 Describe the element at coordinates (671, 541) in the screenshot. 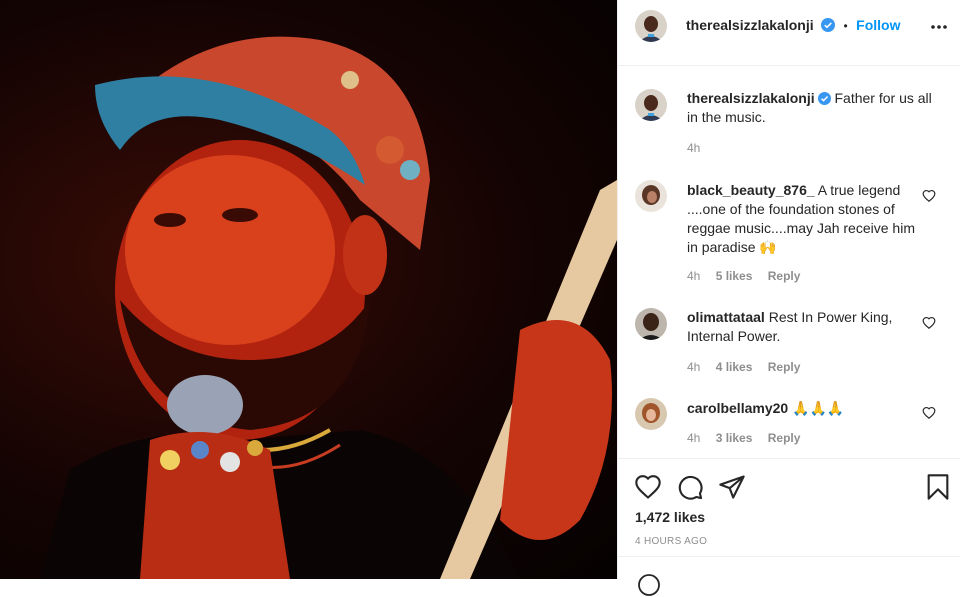

I see `post-timestamp: 4 HOURS AGO` at that location.